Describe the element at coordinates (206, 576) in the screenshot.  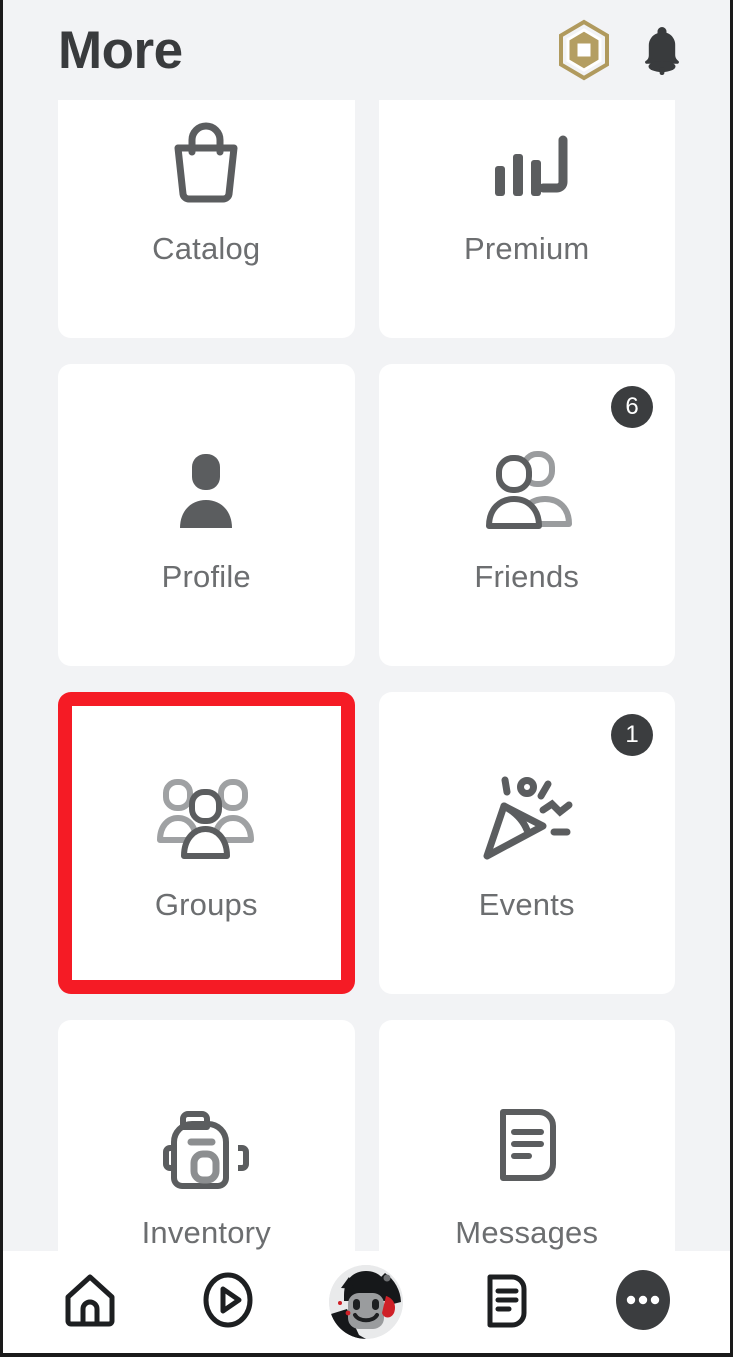
I see `menu-card-label: Profile` at that location.